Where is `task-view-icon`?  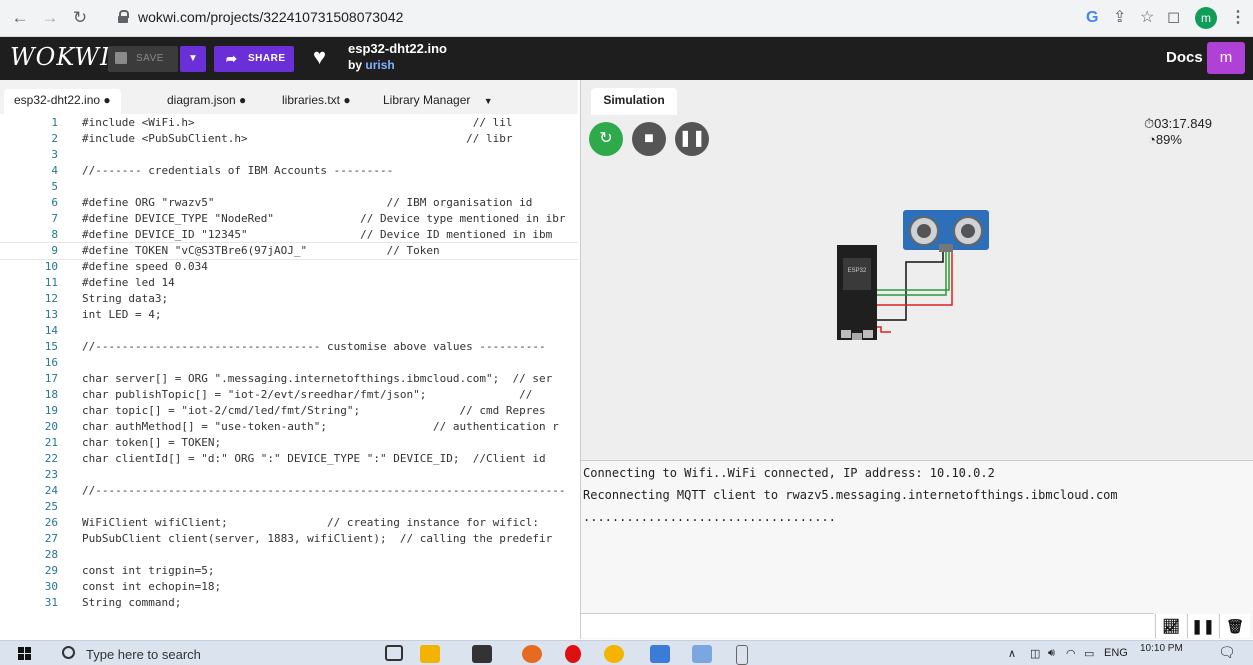 task-view-icon is located at coordinates (394, 653).